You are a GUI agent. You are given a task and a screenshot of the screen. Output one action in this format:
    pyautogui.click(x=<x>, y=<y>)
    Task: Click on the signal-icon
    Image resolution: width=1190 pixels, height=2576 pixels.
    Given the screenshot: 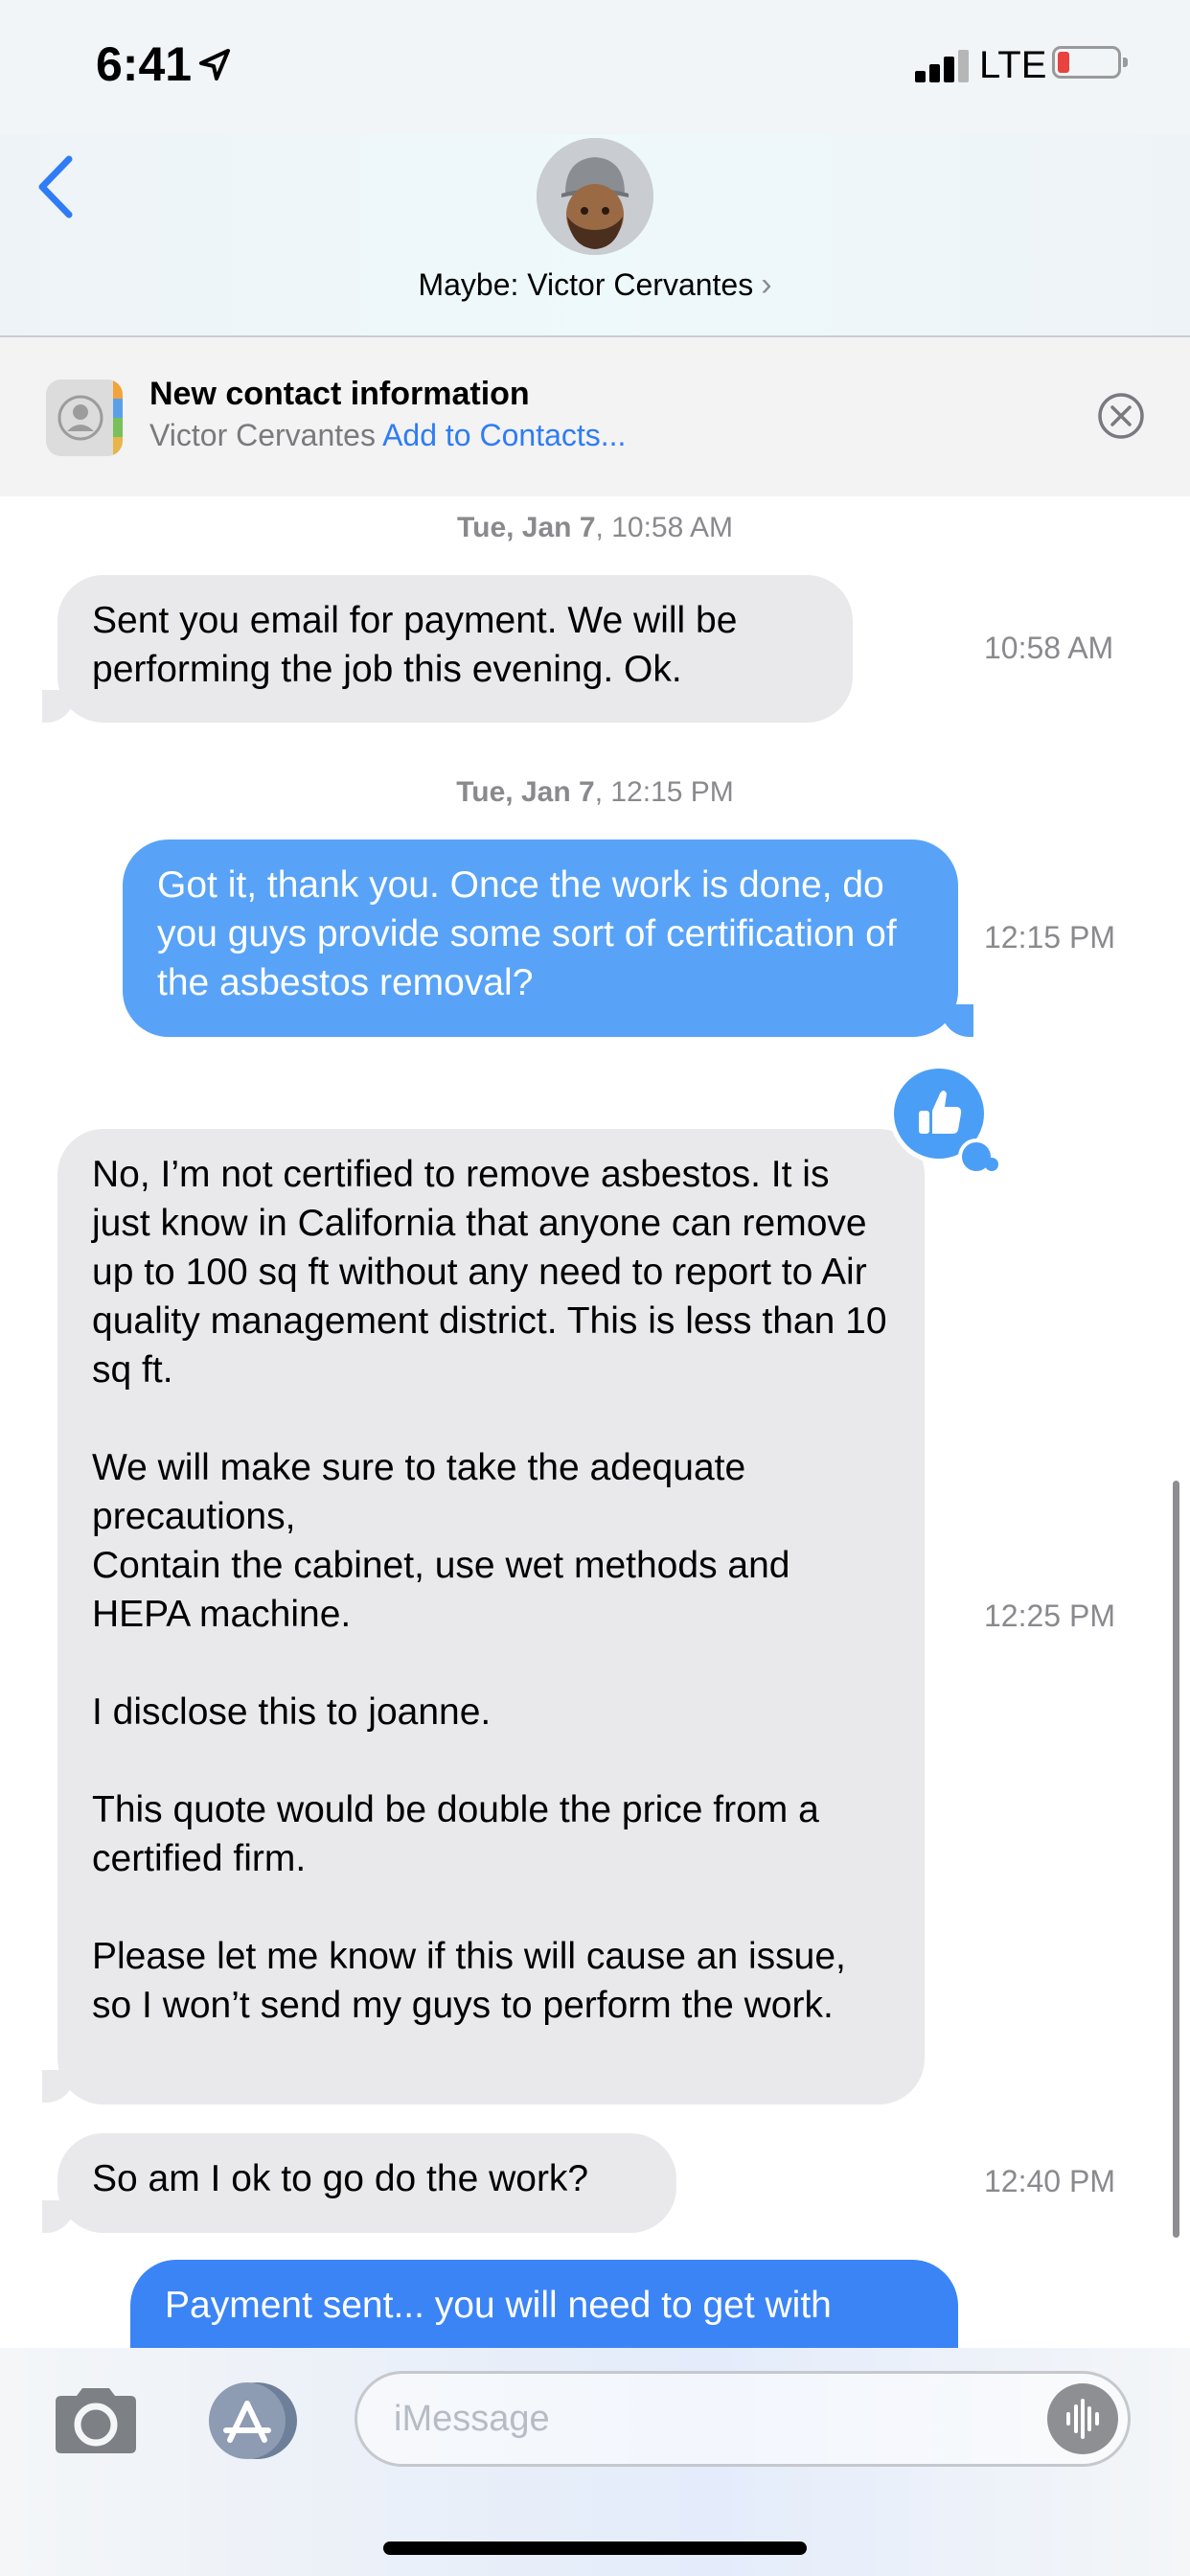 What is the action you would take?
    pyautogui.click(x=944, y=65)
    